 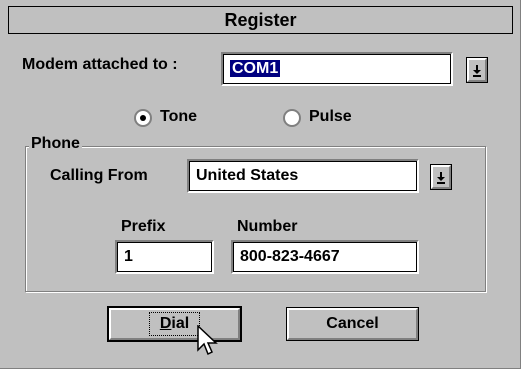 What do you see at coordinates (128, 256) in the screenshot?
I see `prefix-value: 1` at bounding box center [128, 256].